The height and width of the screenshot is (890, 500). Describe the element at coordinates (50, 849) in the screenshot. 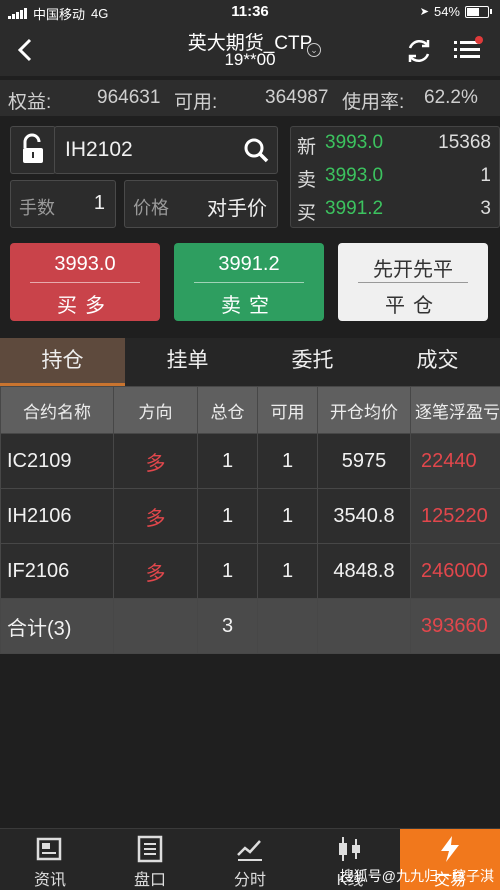

I see `newspaper-icon` at that location.